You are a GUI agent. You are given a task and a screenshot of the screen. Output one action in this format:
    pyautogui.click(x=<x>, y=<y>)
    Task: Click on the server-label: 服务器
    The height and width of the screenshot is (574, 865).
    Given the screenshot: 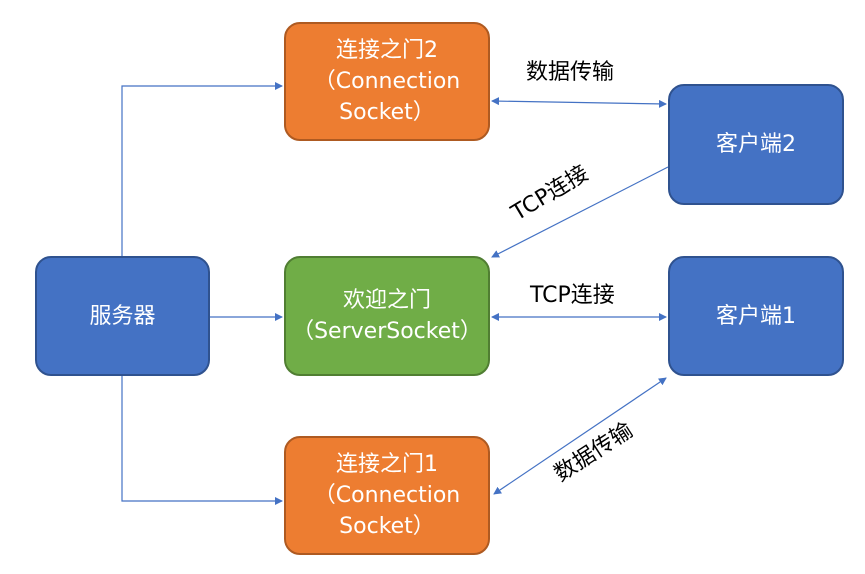 What is the action you would take?
    pyautogui.click(x=122, y=316)
    